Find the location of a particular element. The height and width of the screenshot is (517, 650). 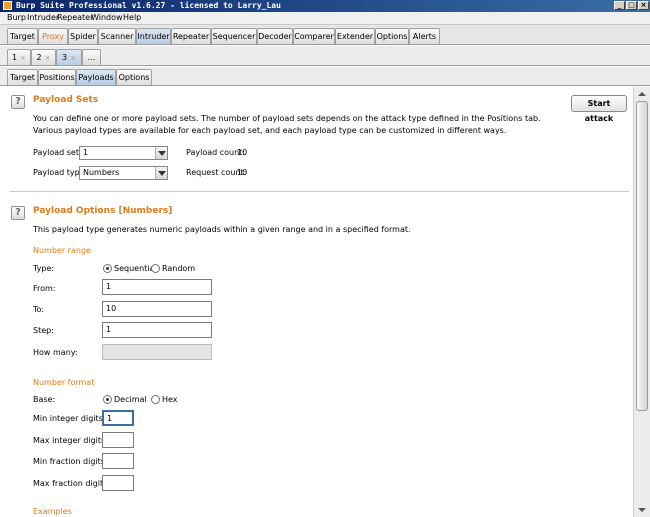

payload-type-select: Numbers is located at coordinates (123, 173).